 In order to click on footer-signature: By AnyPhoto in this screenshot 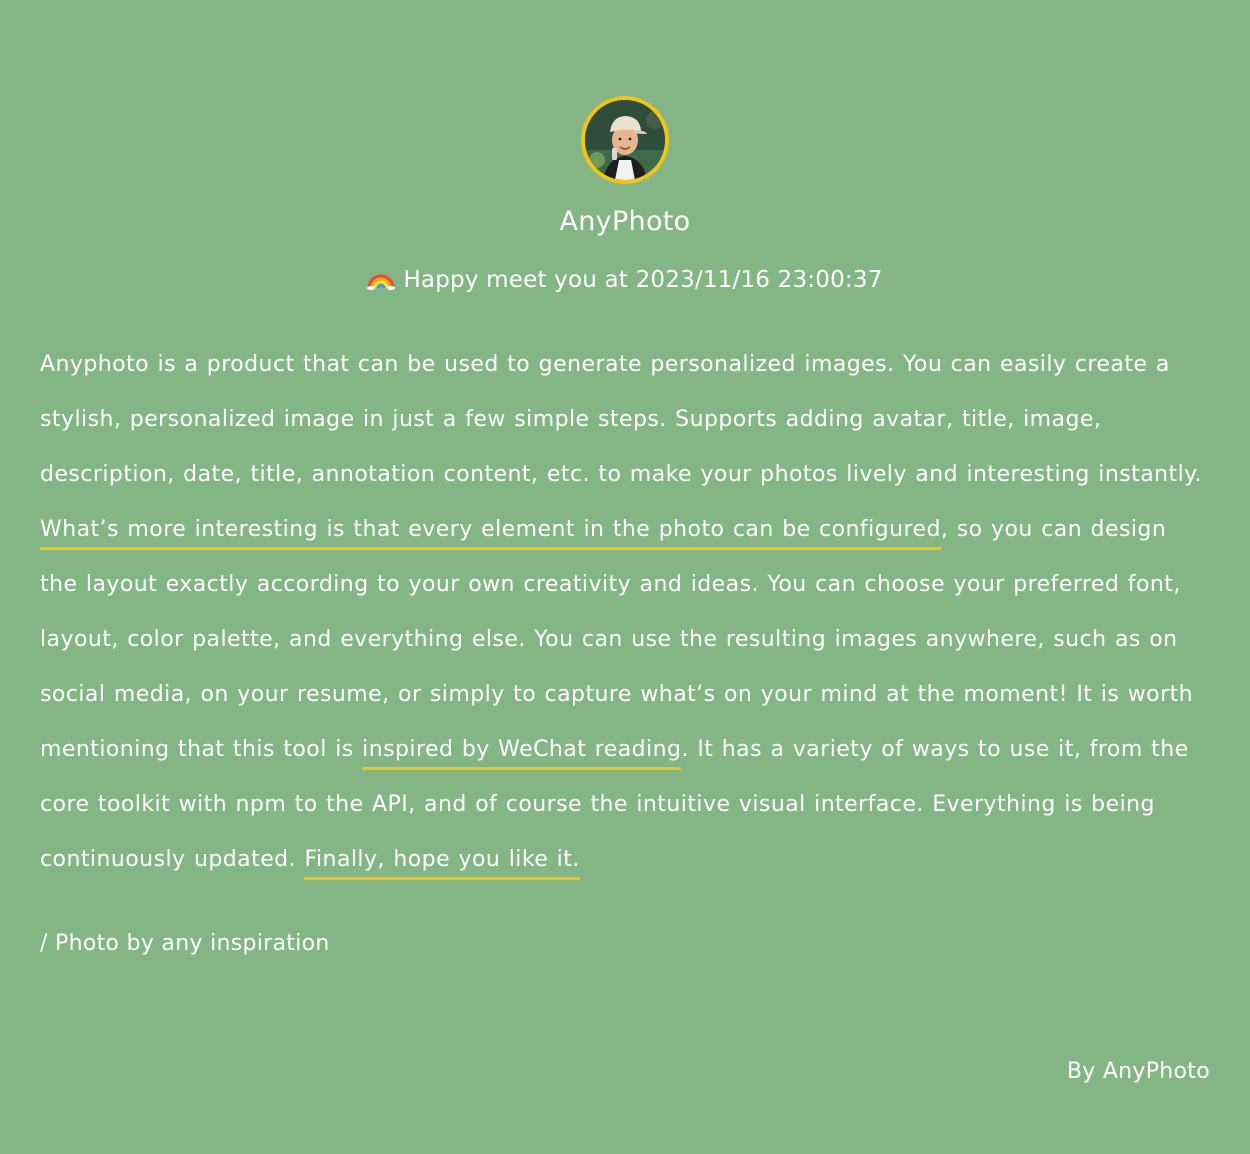, I will do `click(1138, 1071)`.